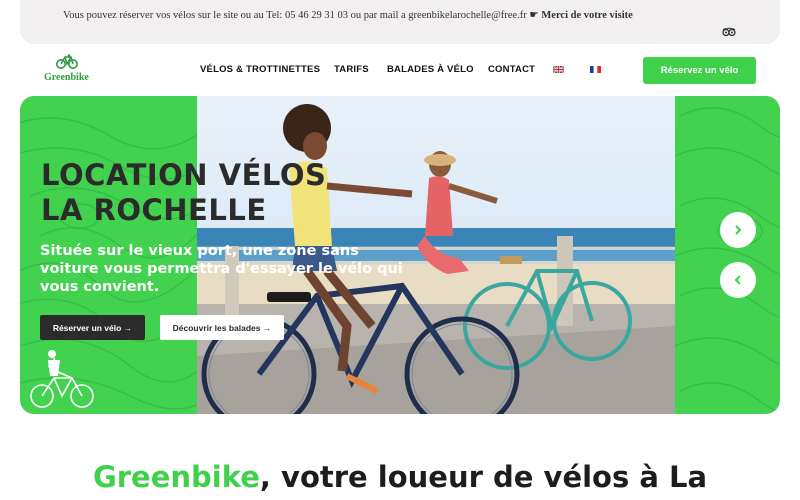  Describe the element at coordinates (534, 15) in the screenshot. I see `hand-icon: ☛` at that location.